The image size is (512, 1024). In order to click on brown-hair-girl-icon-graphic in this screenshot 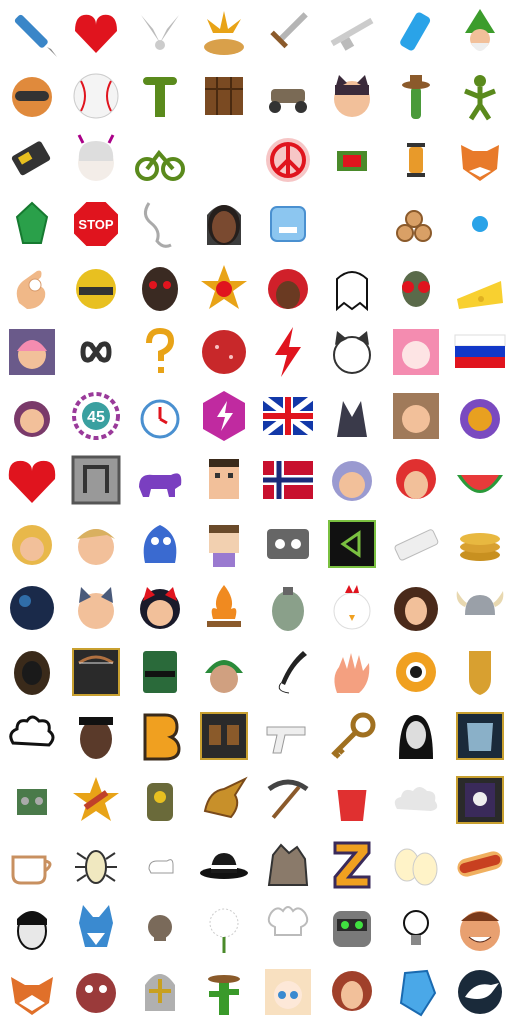, I will do `click(416, 416)`.